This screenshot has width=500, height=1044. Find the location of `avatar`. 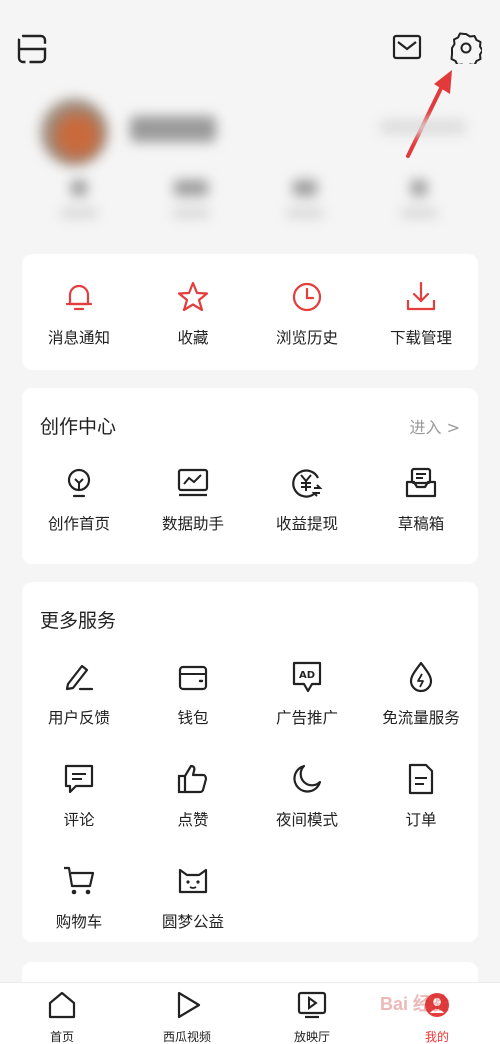

avatar is located at coordinates (74, 132).